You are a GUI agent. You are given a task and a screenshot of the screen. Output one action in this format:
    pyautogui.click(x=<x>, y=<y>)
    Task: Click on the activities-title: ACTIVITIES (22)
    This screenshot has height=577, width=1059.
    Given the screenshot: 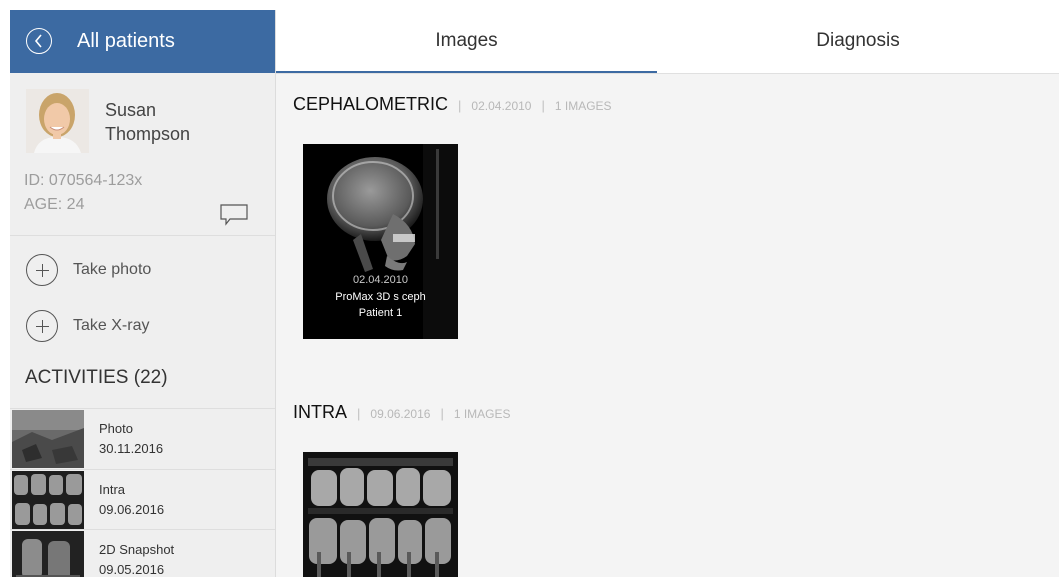 What is the action you would take?
    pyautogui.click(x=96, y=377)
    